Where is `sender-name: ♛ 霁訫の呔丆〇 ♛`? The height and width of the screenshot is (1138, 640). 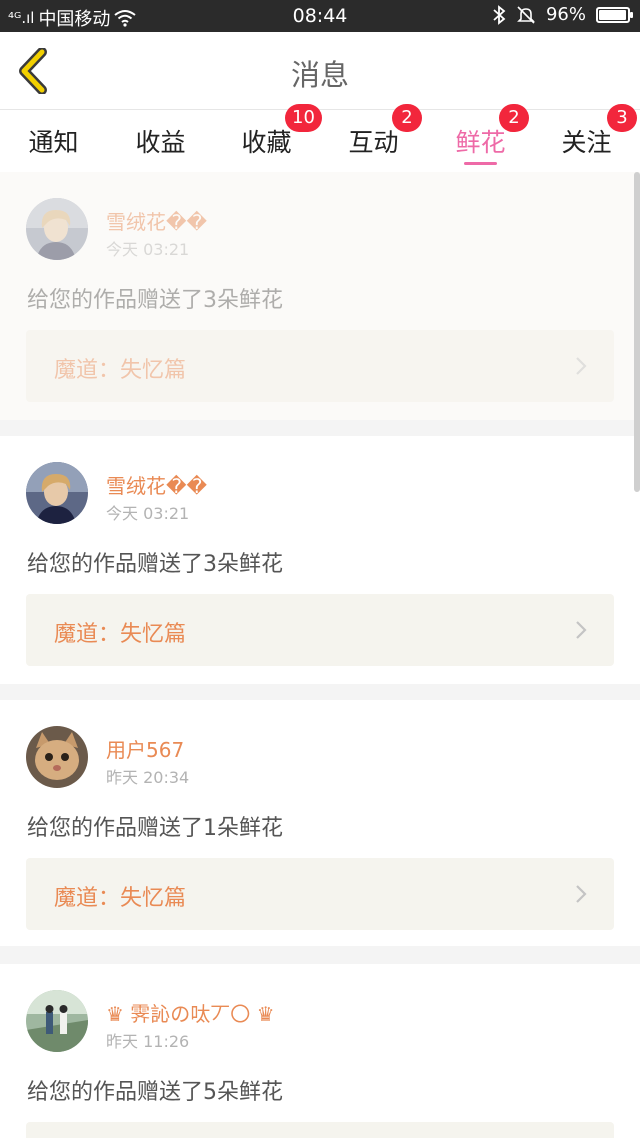 sender-name: ♛ 霁訫の呔丆〇 ♛ is located at coordinates (190, 1012).